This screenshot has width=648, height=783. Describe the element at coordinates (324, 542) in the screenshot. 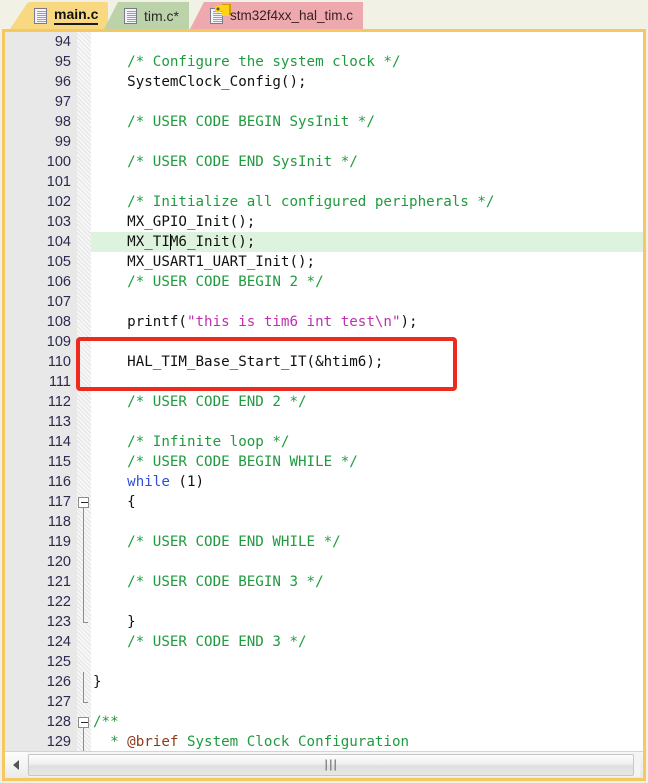

I see `code-line: 119 /* USER CODE END WHILE */` at that location.